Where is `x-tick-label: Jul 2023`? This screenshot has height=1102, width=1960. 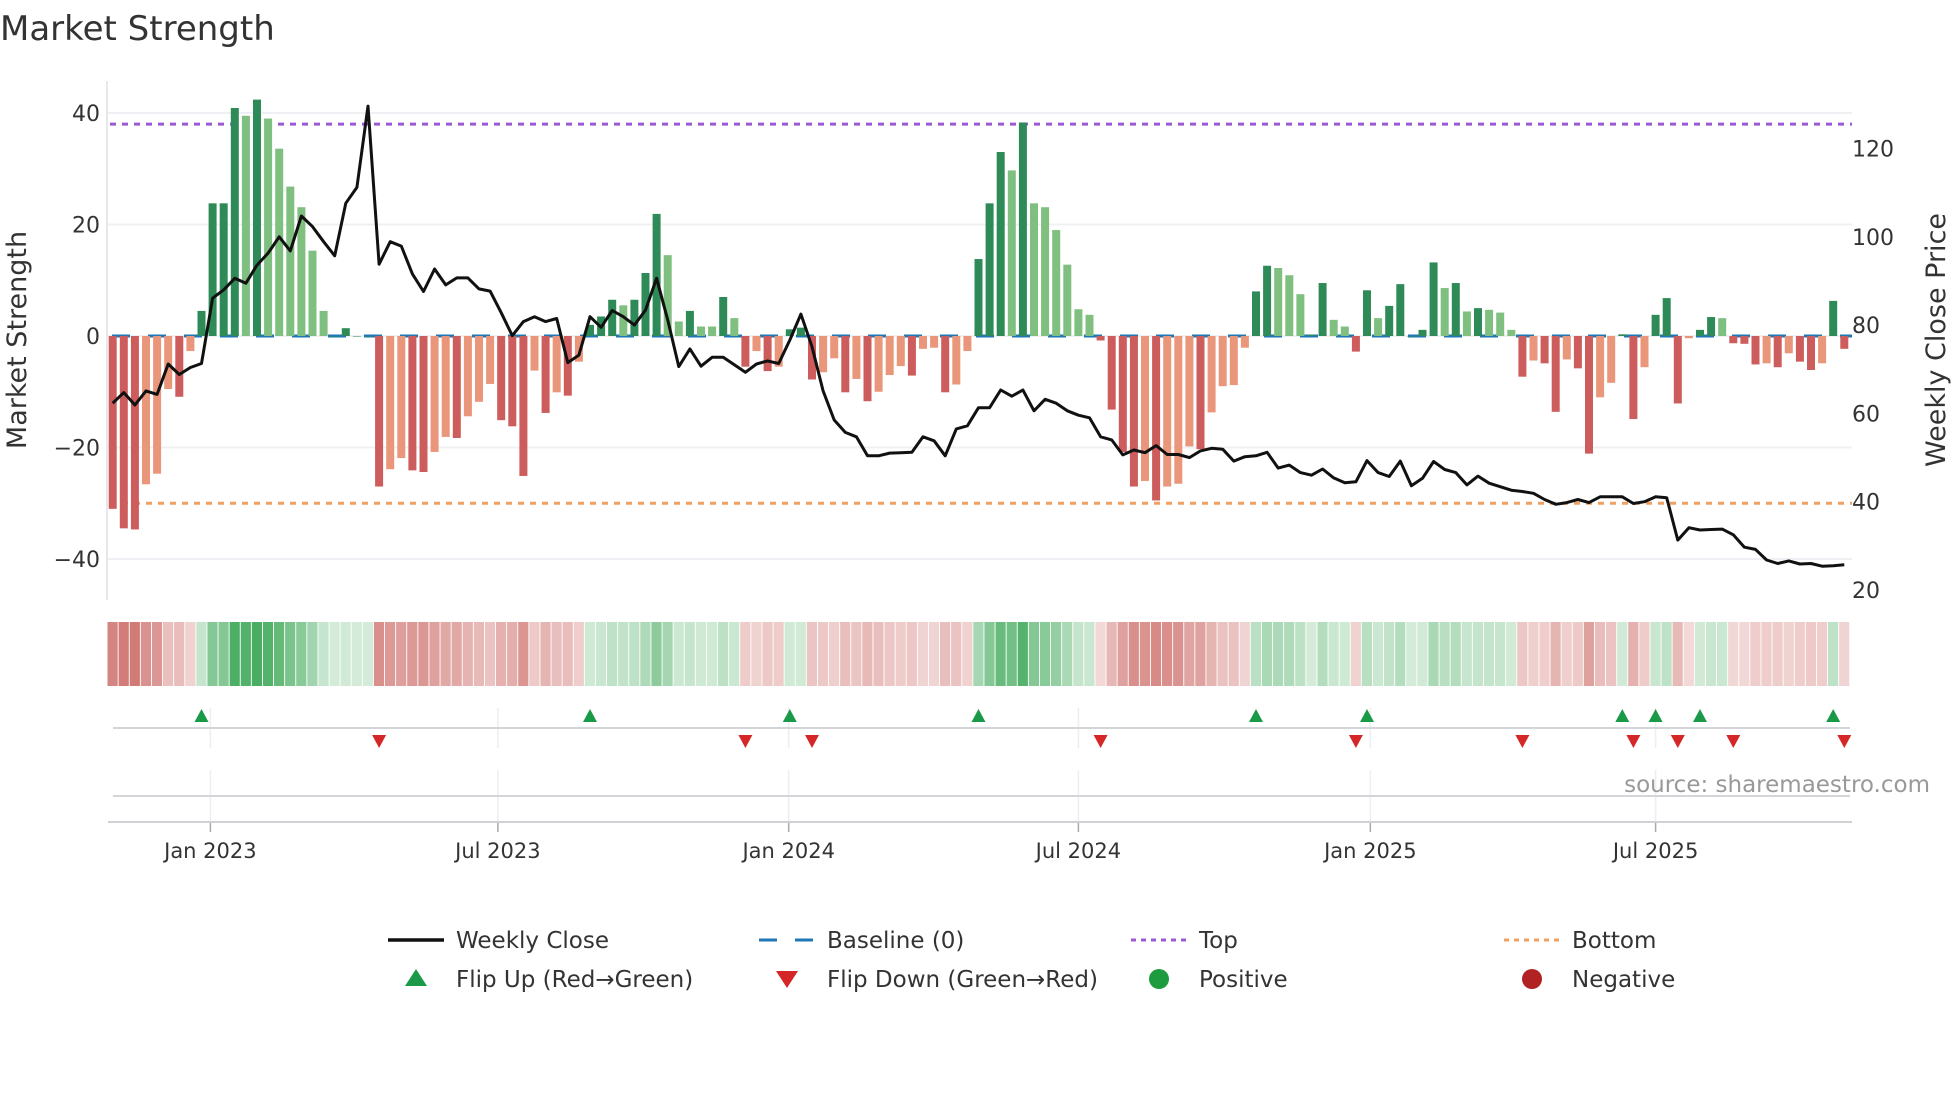
x-tick-label: Jul 2023 is located at coordinates (496, 851).